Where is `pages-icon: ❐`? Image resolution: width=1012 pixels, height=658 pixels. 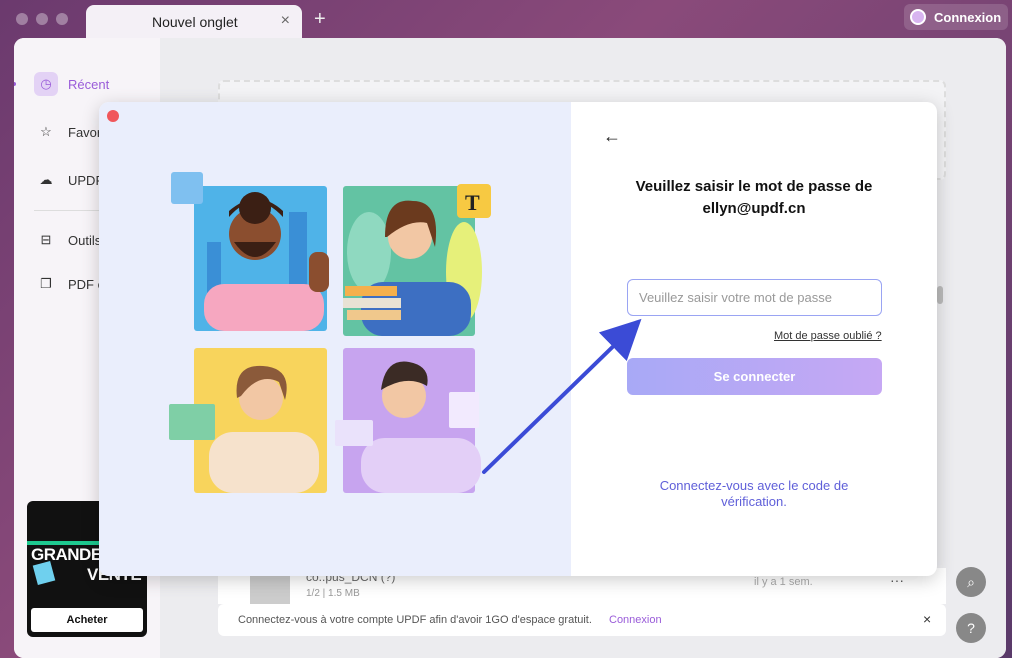
pages-icon: ❐ is located at coordinates (46, 283).